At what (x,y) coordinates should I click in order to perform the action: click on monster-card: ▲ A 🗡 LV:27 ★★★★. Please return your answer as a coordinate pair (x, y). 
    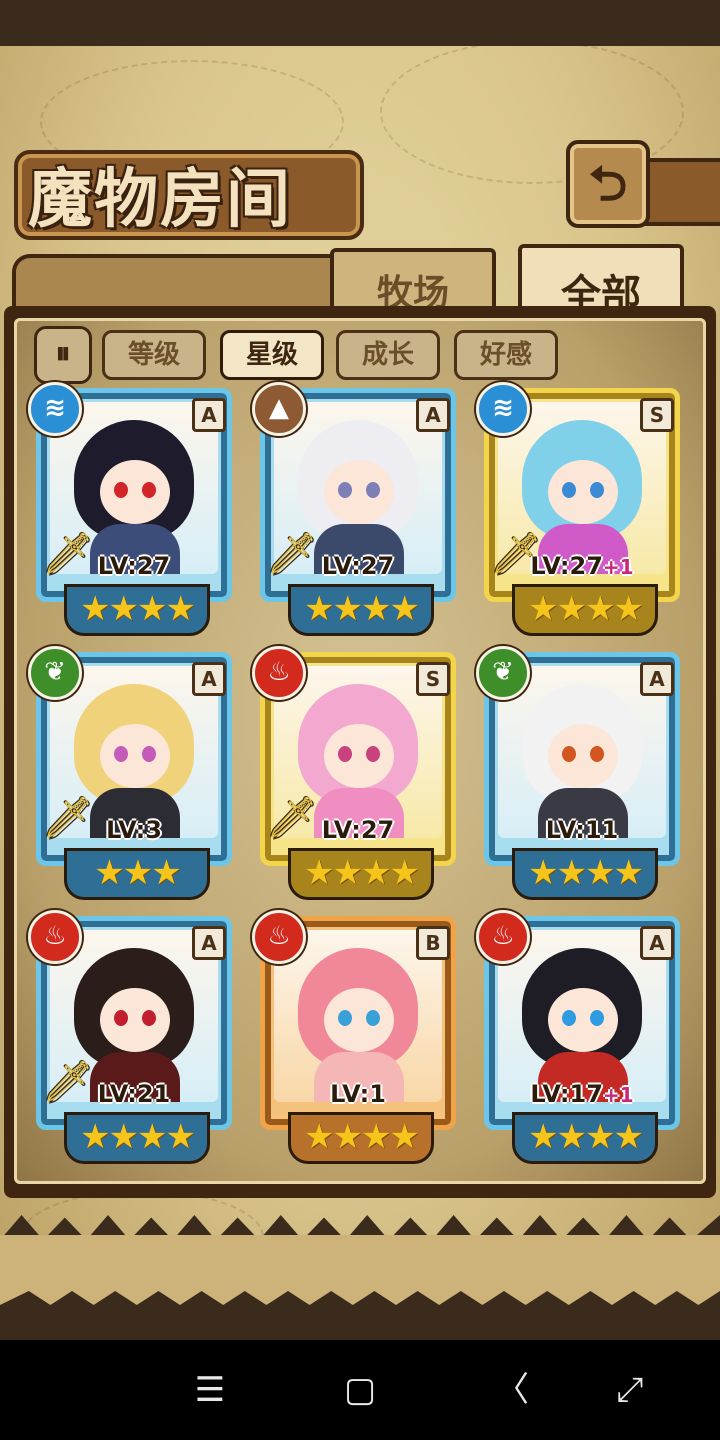
    Looking at the image, I should click on (358, 509).